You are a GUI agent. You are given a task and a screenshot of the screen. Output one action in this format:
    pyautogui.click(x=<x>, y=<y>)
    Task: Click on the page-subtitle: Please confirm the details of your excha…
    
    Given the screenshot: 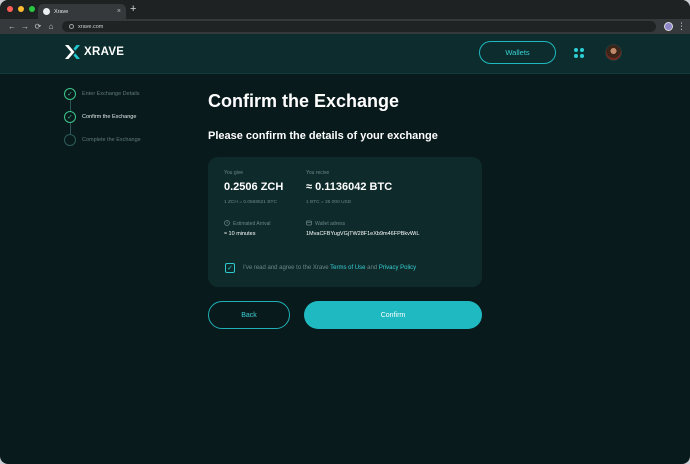 What is the action you would take?
    pyautogui.click(x=323, y=136)
    